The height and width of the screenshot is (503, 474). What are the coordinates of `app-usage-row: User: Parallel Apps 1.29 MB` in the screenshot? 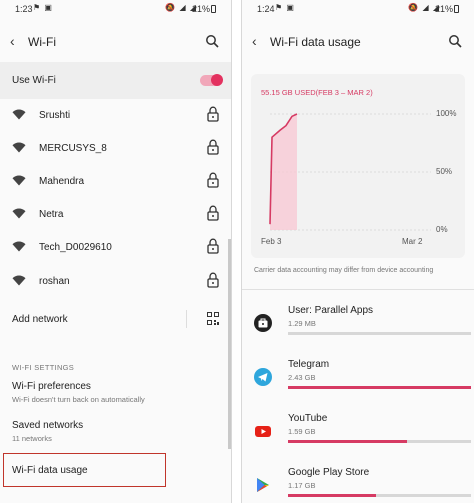 It's located at (358, 325).